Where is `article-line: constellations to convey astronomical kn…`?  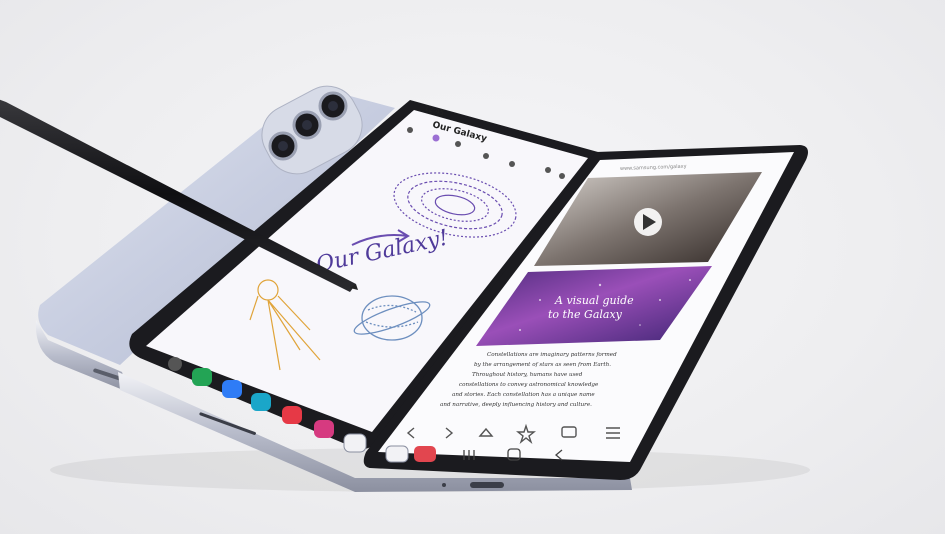
article-line: constellations to convey astronomical kn… is located at coordinates (529, 385).